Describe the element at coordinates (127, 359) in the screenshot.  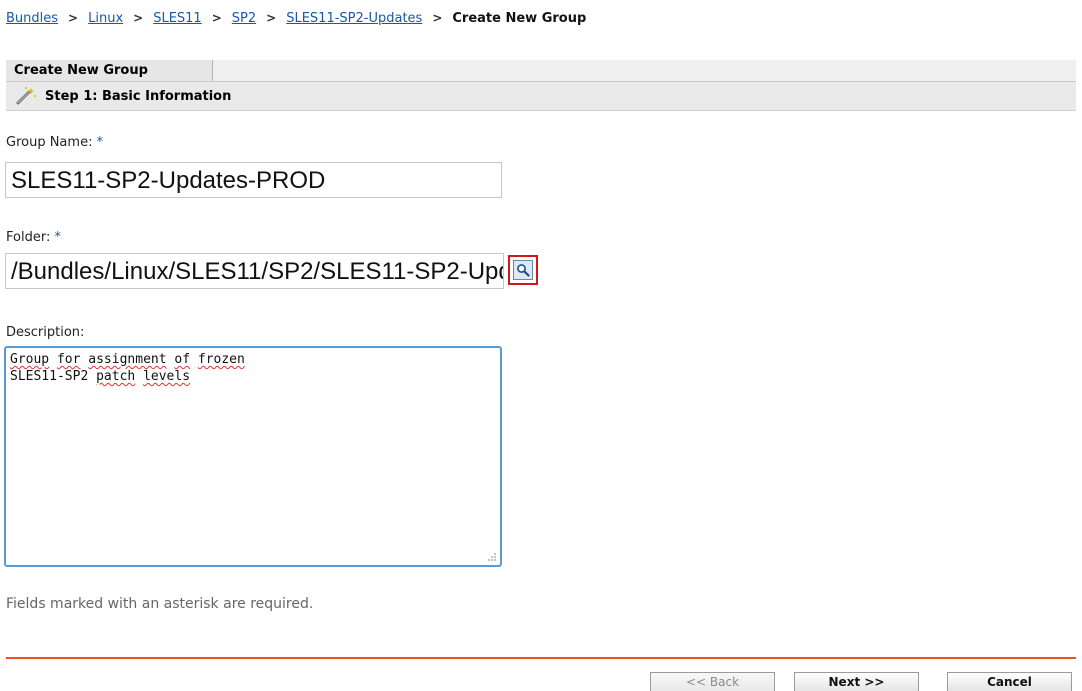
I see `description-word: assignment` at that location.